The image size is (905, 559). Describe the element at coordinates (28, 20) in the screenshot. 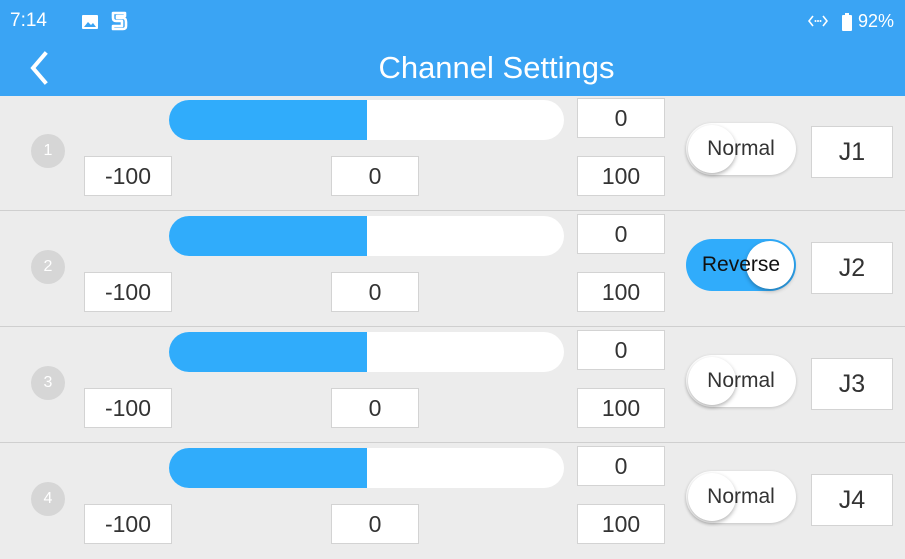

I see `status-time: 7:14` at that location.